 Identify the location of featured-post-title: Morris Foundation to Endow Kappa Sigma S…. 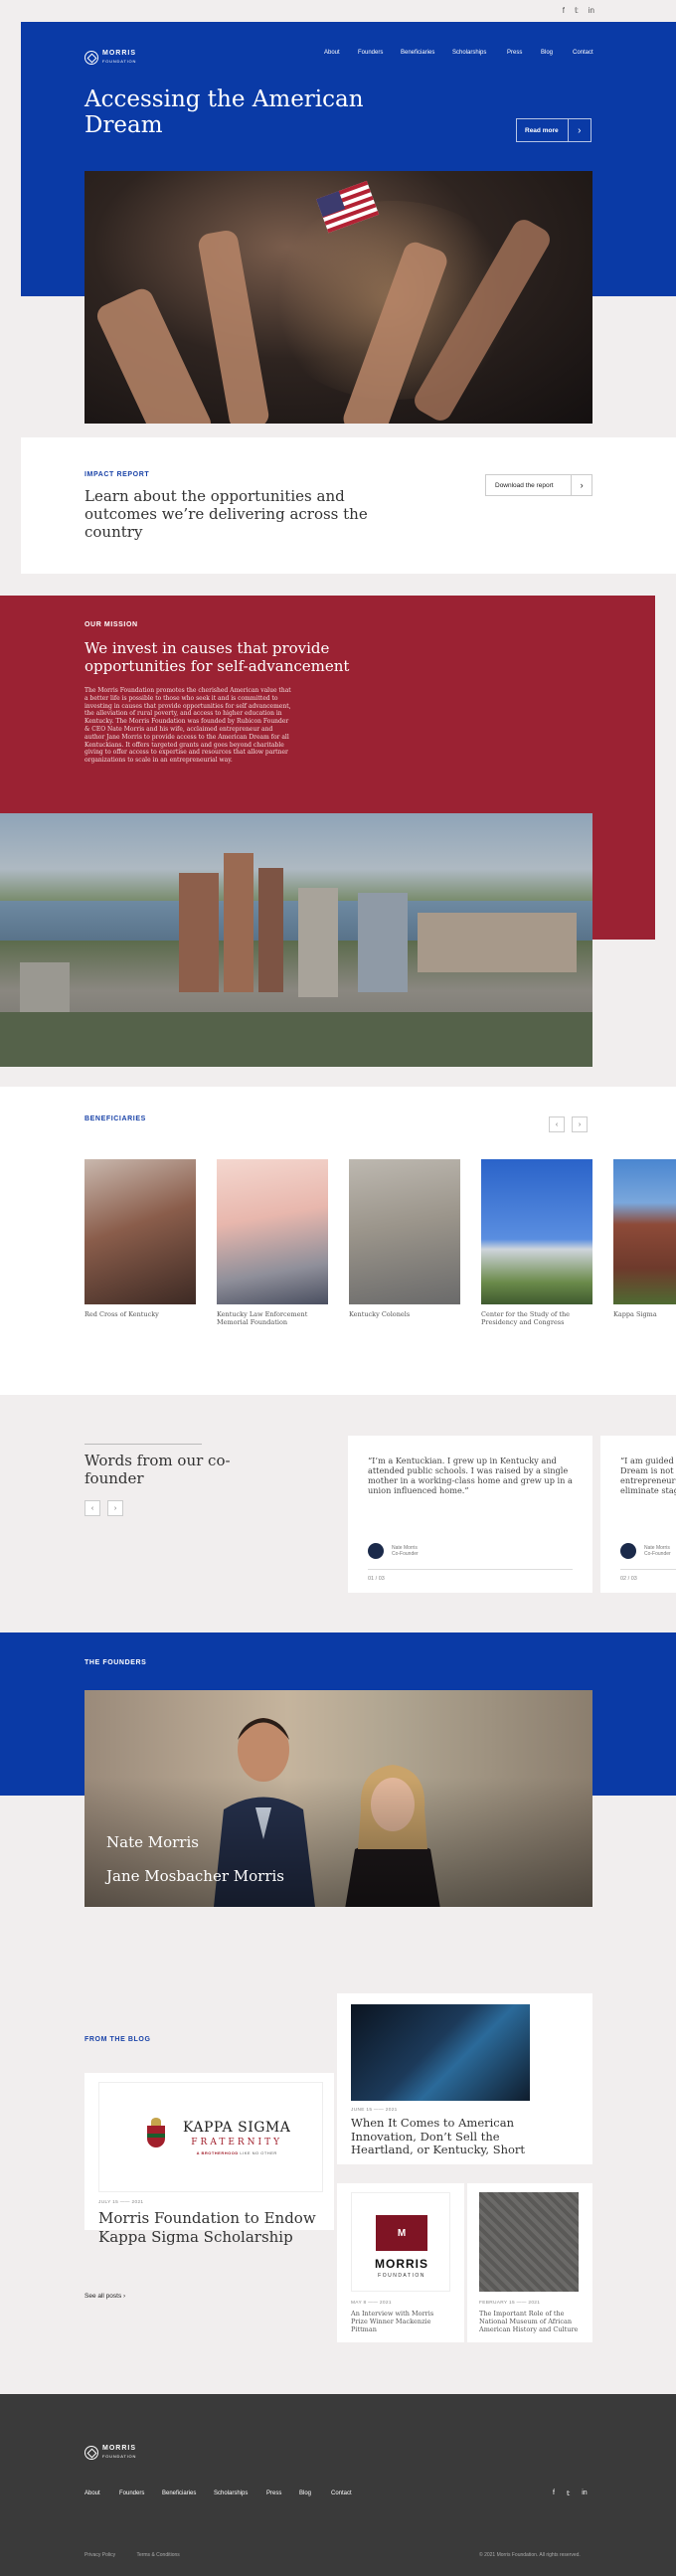
(214, 2228).